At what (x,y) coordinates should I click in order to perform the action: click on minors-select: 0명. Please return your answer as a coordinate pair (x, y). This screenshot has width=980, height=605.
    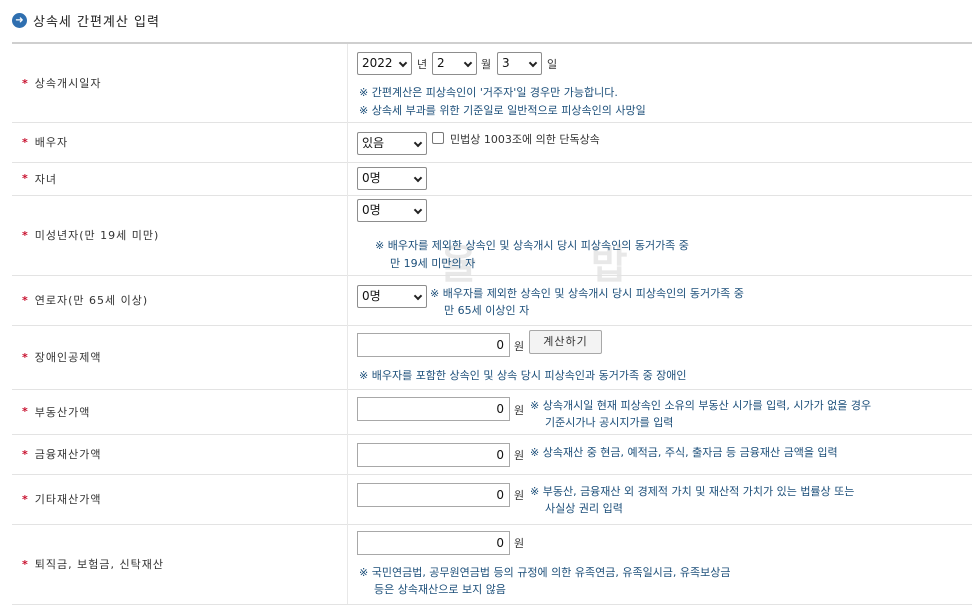
    Looking at the image, I should click on (392, 210).